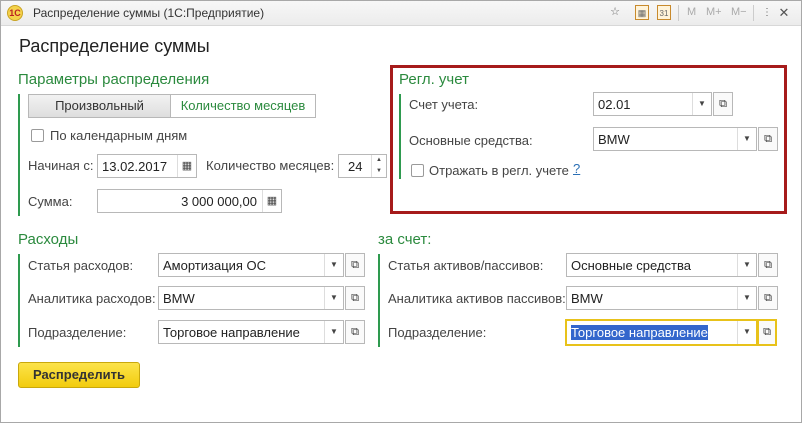  I want to click on expense-analytics-field: BMW ▼, so click(251, 298).